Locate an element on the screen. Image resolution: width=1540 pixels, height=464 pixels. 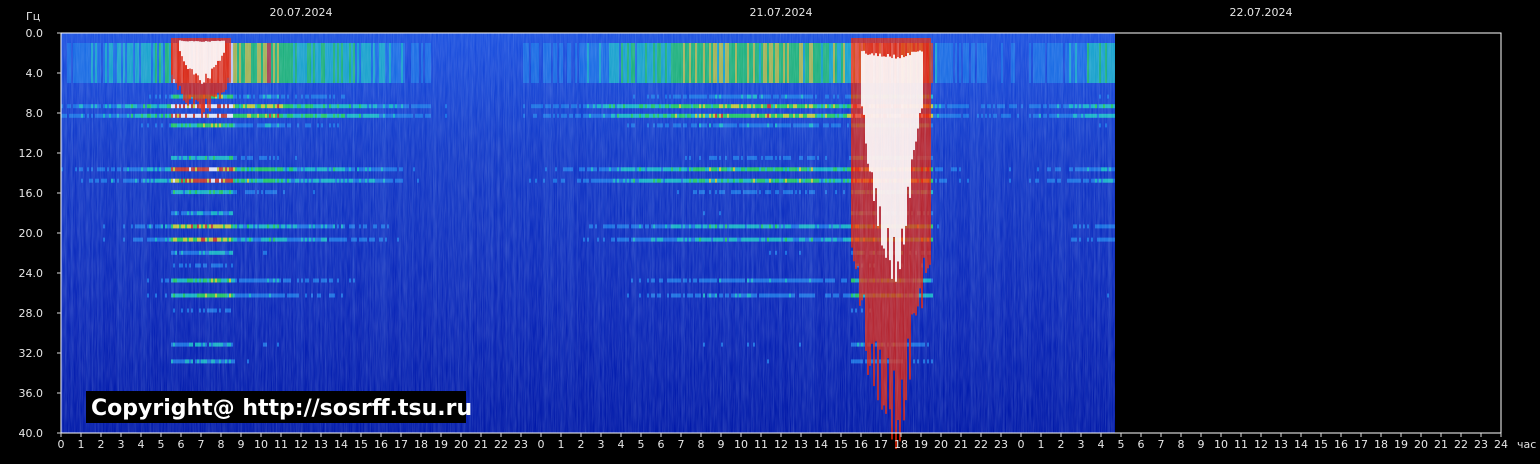
y-tick-label: 16.0 is located at coordinates (31, 193).